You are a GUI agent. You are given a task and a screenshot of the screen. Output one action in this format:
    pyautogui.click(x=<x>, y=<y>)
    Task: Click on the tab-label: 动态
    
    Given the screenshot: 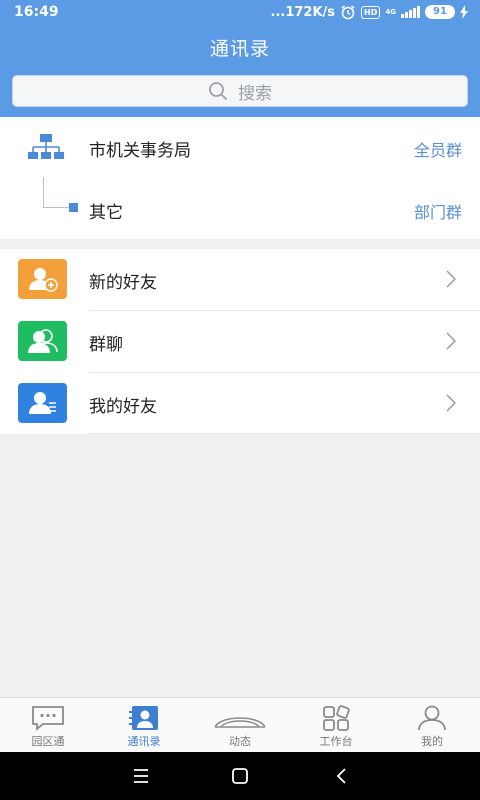 What is the action you would take?
    pyautogui.click(x=240, y=741)
    